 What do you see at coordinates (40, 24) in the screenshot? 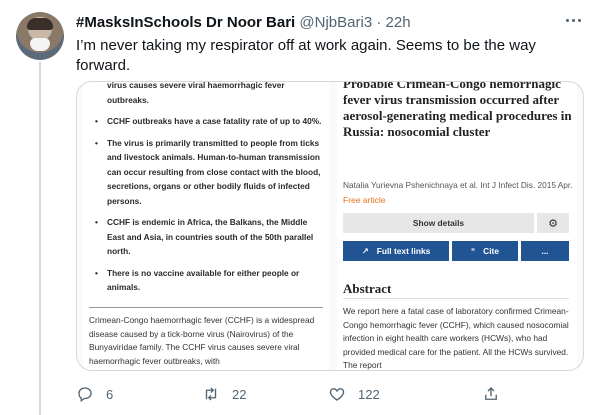
I see `avatar-hair` at bounding box center [40, 24].